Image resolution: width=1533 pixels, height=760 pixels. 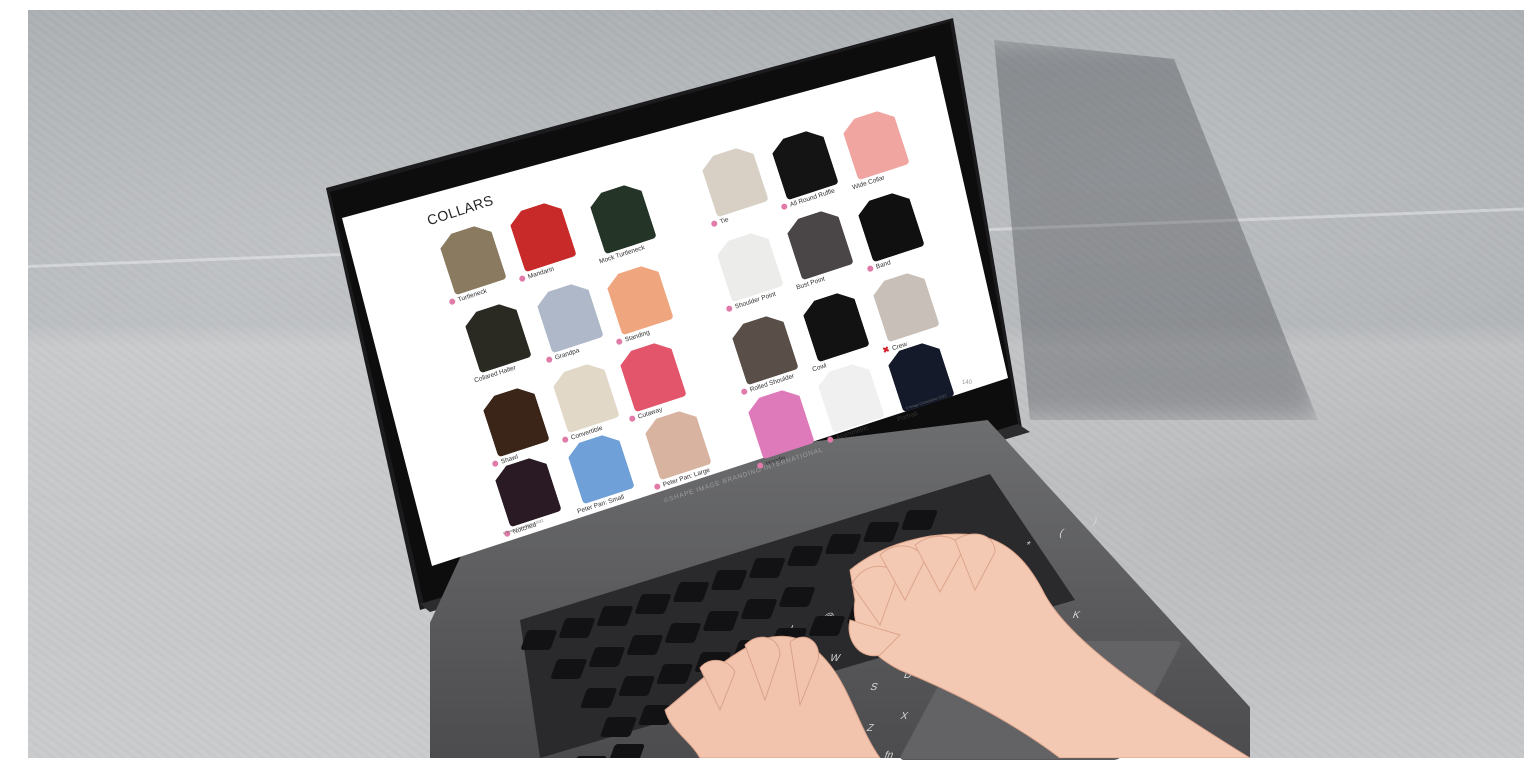 What do you see at coordinates (772, 696) in the screenshot?
I see `left-hand` at bounding box center [772, 696].